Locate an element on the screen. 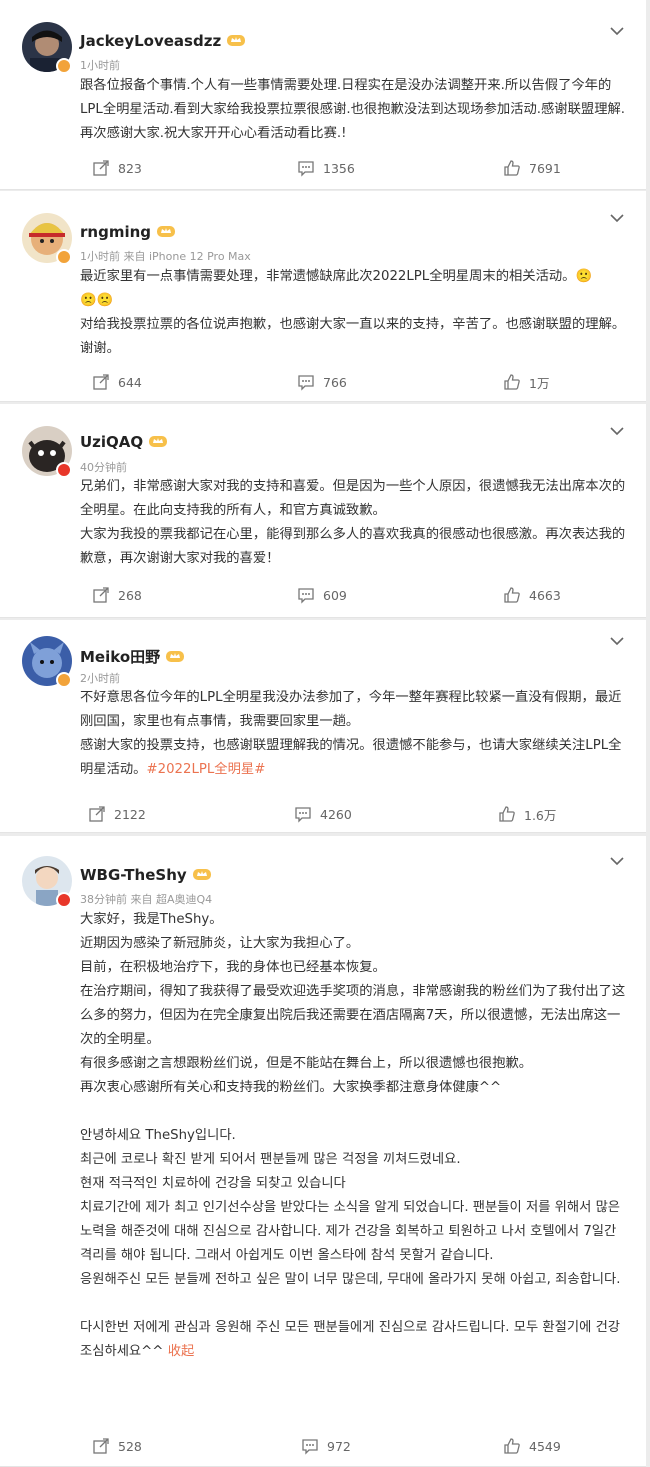 The width and height of the screenshot is (650, 1467). like-count: 7691 is located at coordinates (545, 168).